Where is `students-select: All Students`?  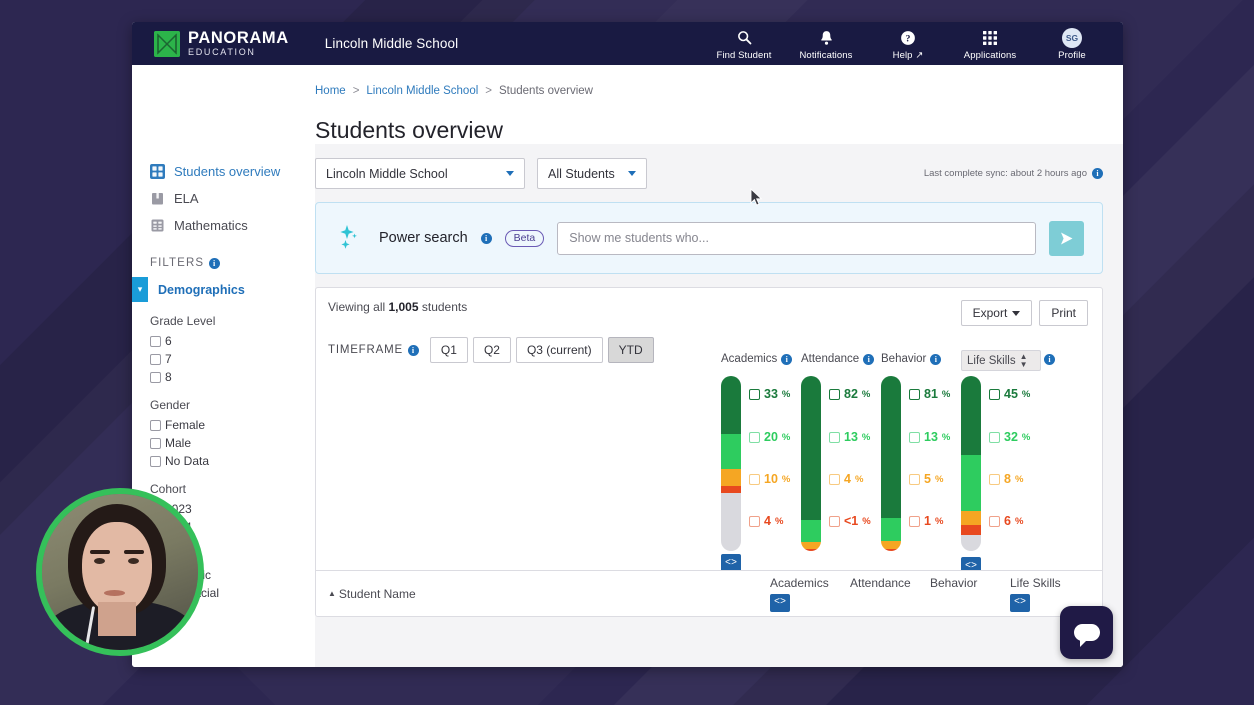 students-select: All Students is located at coordinates (592, 173).